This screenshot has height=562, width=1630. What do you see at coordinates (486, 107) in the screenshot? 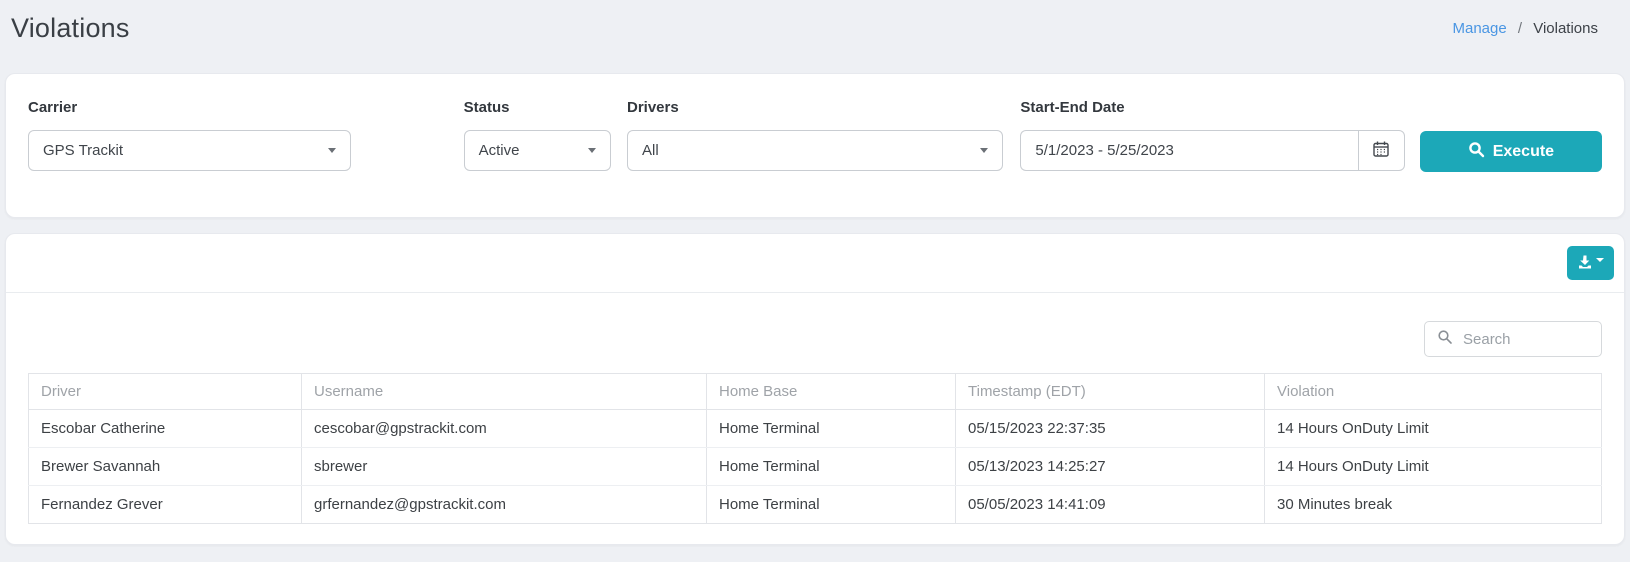
I see `status-label: Status` at bounding box center [486, 107].